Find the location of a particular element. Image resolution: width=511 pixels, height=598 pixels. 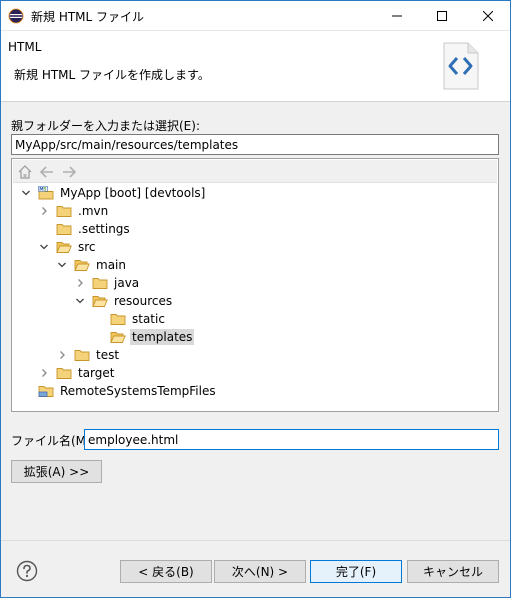

help-button is located at coordinates (27, 571).